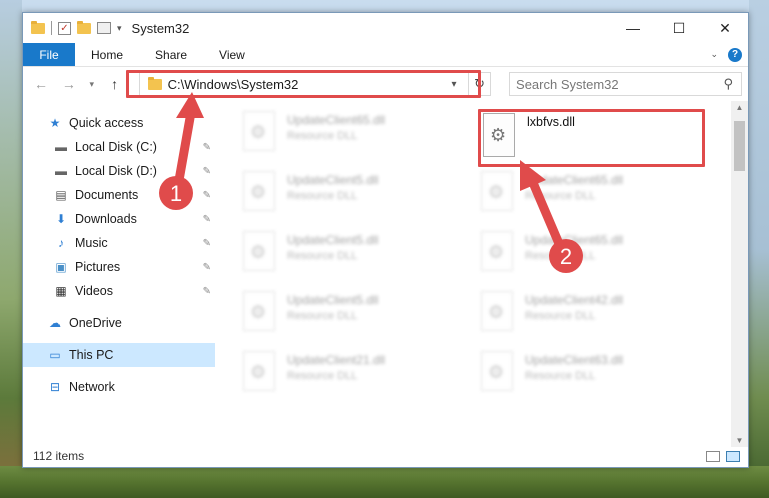 The height and width of the screenshot is (498, 769). Describe the element at coordinates (119, 387) in the screenshot. I see `sidebar-item-network: ⊟ Network` at that location.